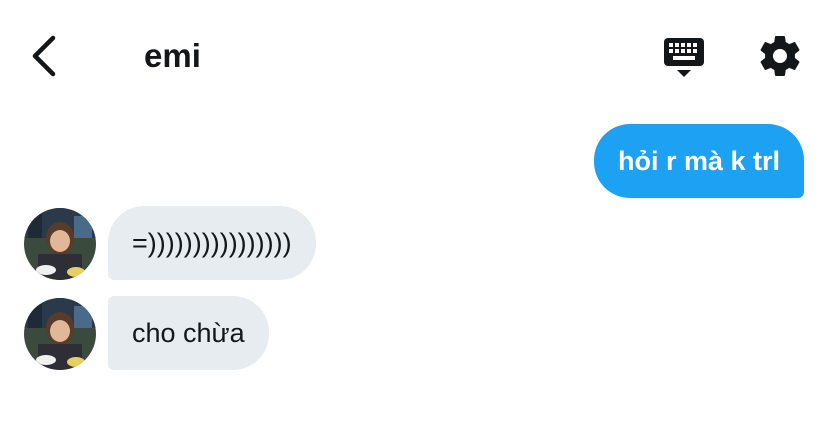 The height and width of the screenshot is (434, 828). What do you see at coordinates (188, 333) in the screenshot?
I see `message-bubble-received: cho chừa` at bounding box center [188, 333].